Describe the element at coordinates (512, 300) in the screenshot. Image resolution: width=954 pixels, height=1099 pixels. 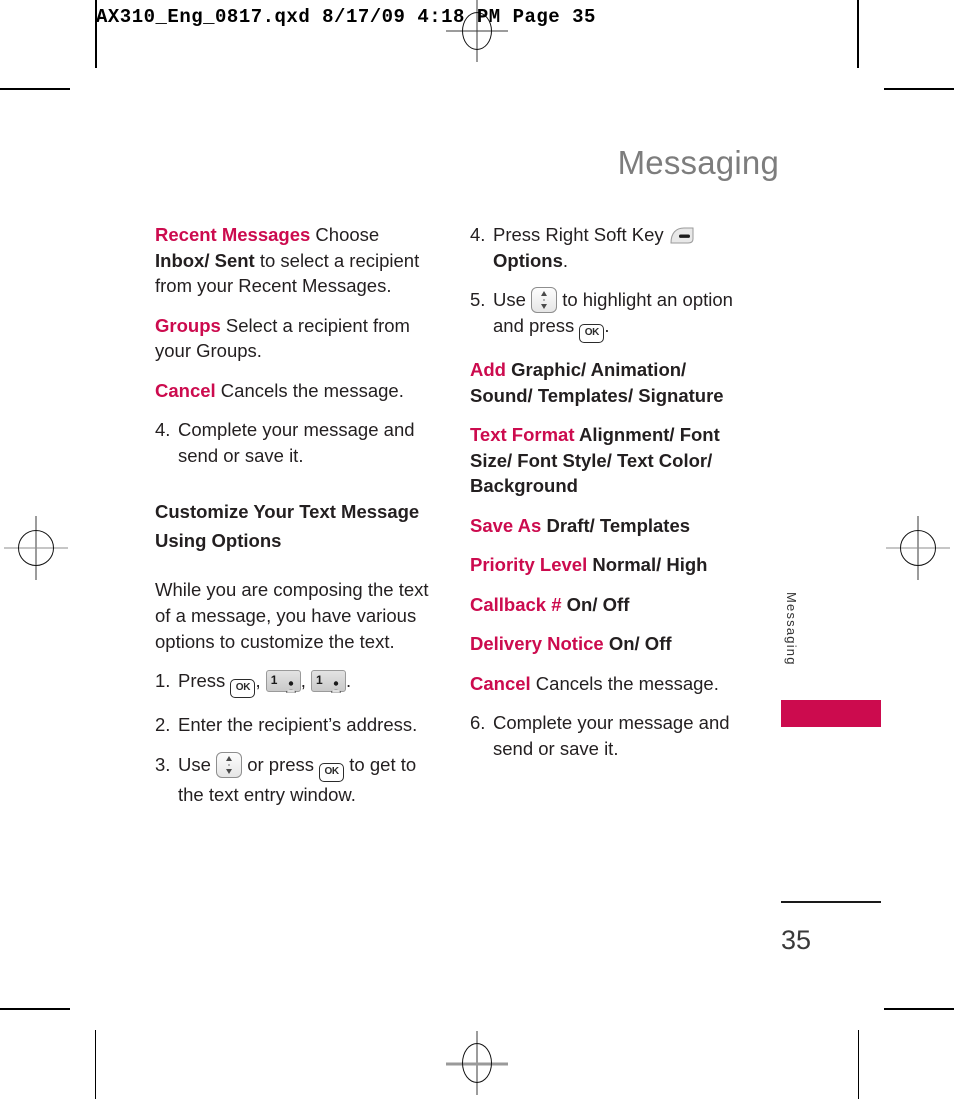
I see `right-step-5-text-before: Use` at that location.